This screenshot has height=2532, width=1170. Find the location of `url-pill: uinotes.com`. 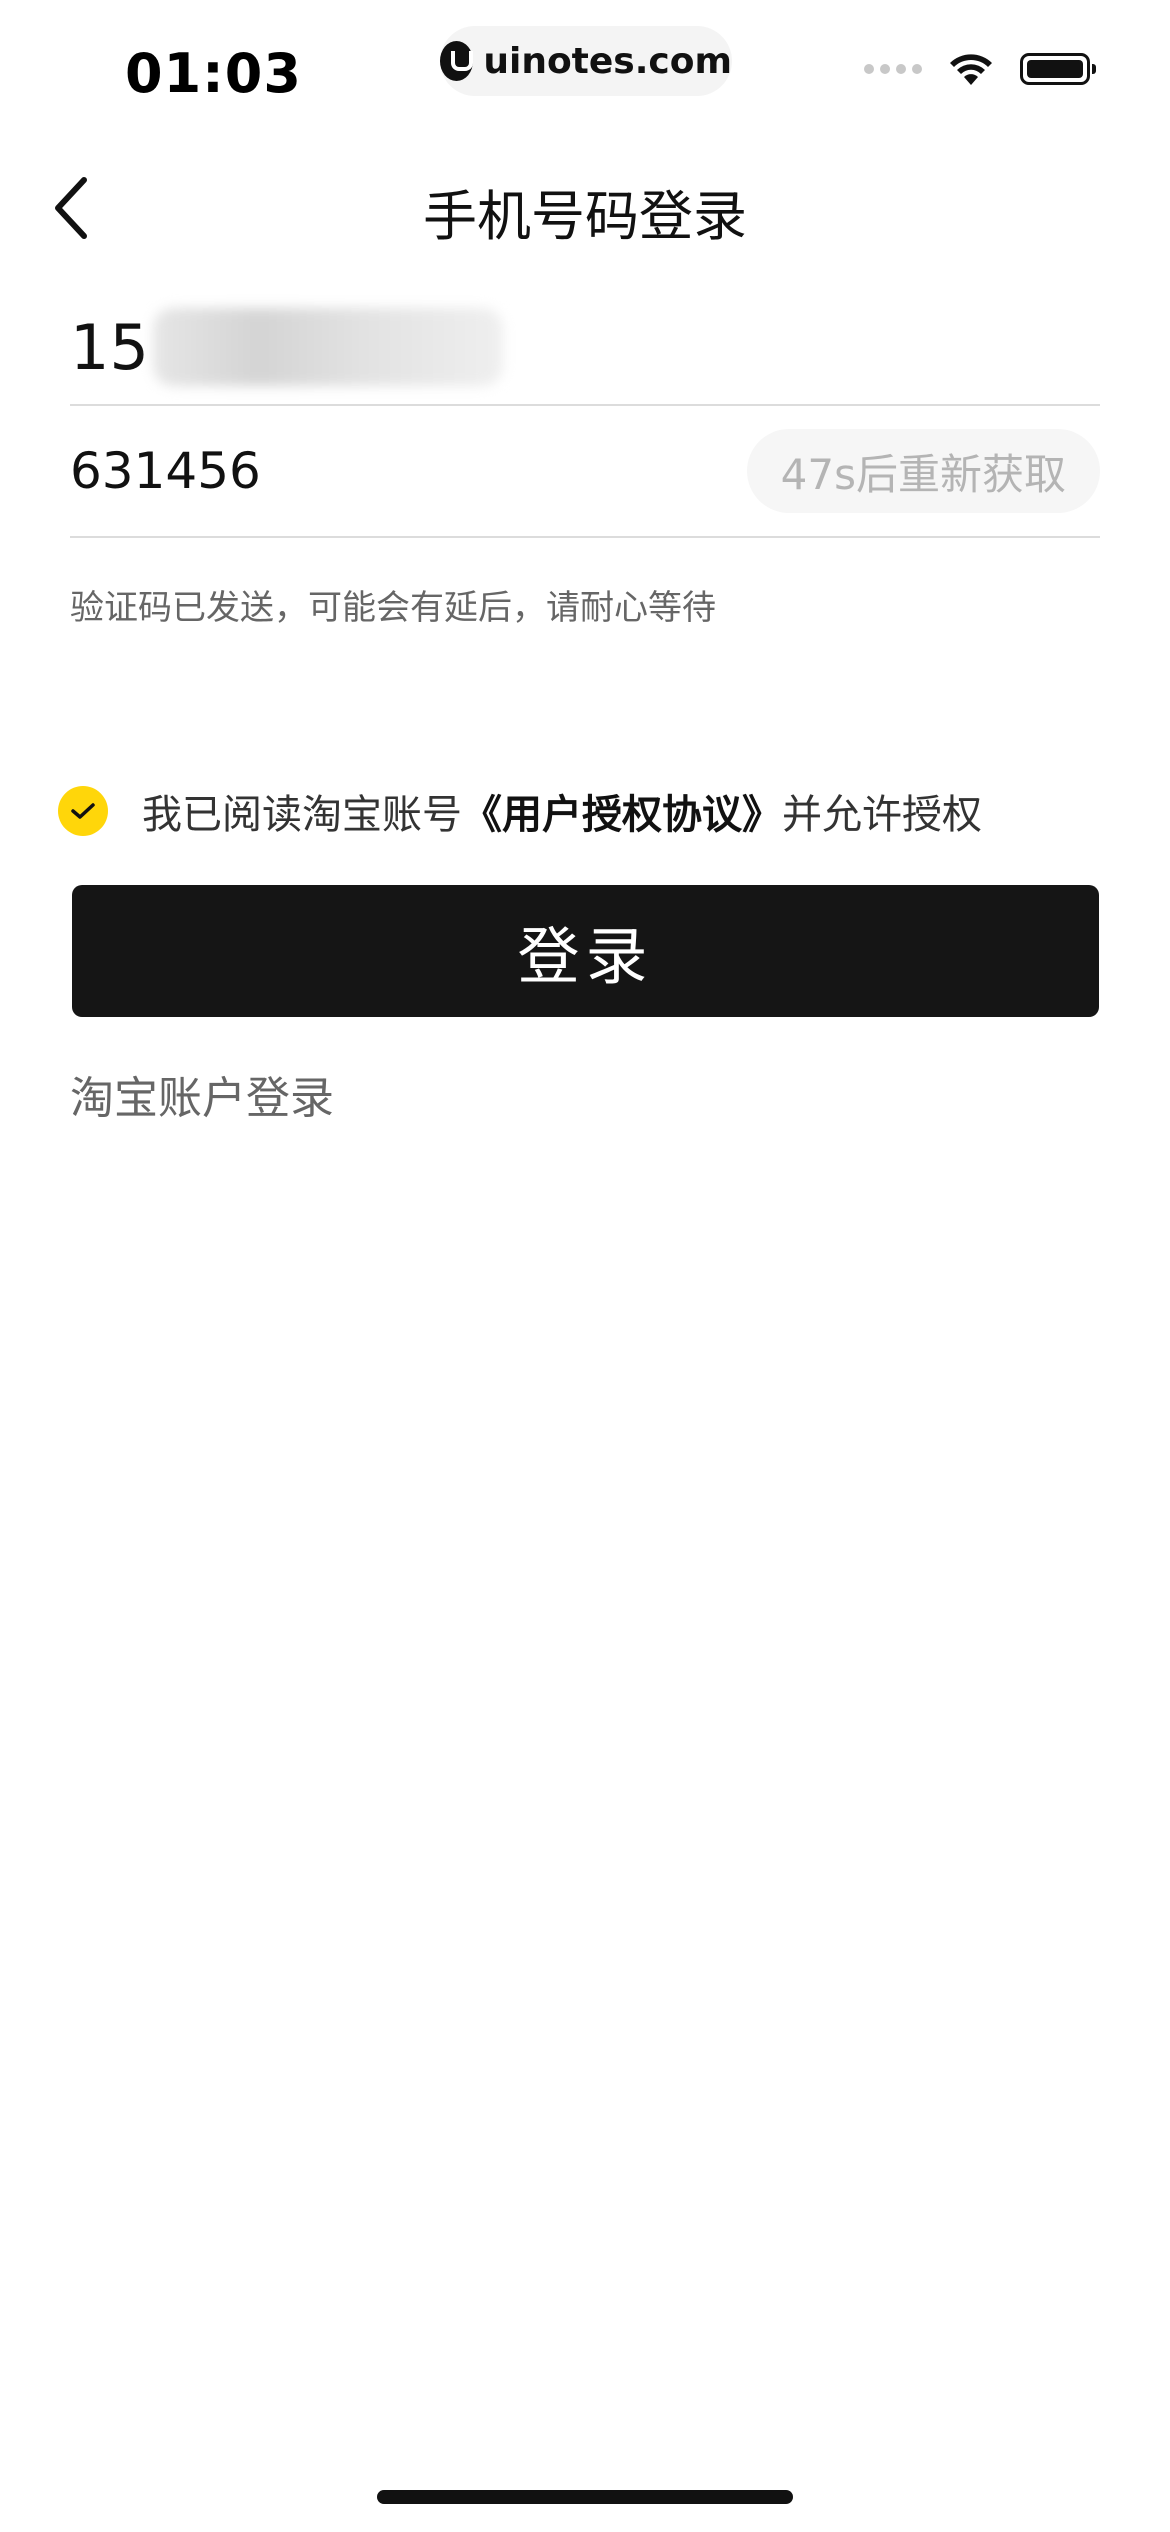

url-pill: uinotes.com is located at coordinates (586, 61).